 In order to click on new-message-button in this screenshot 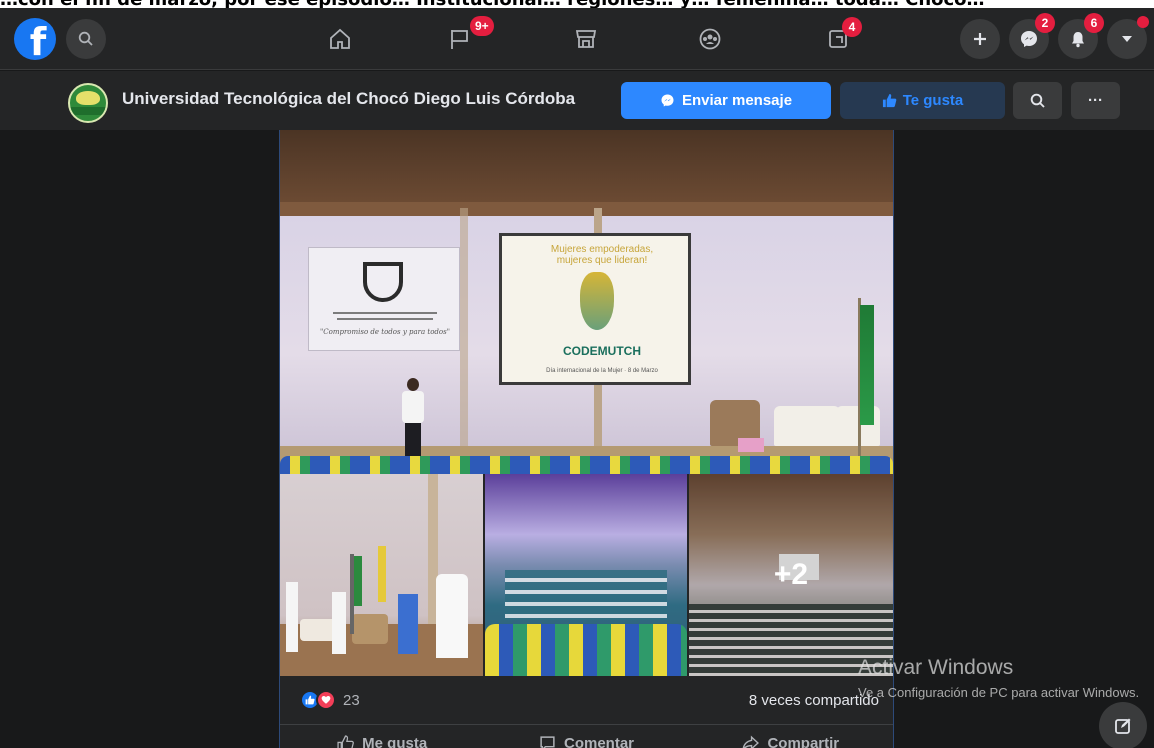, I will do `click(1123, 725)`.